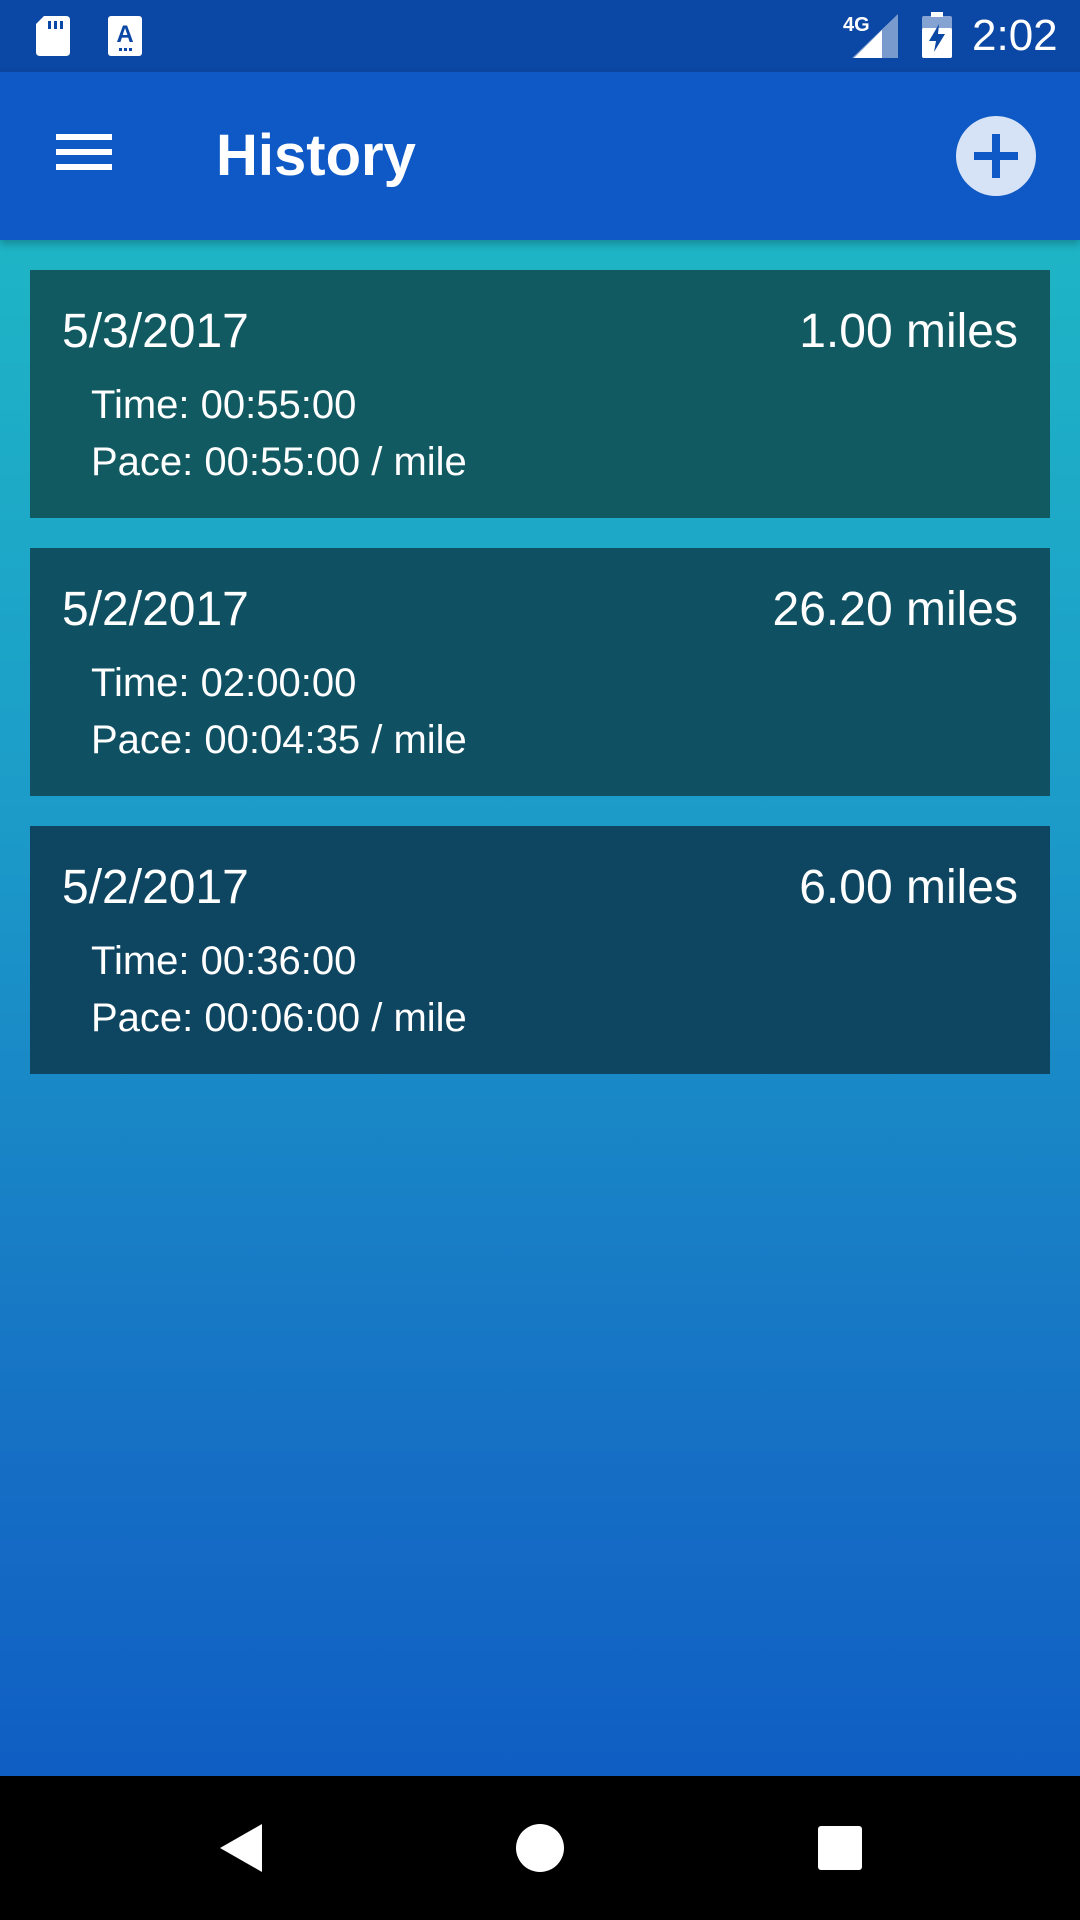 The height and width of the screenshot is (1920, 1080). What do you see at coordinates (279, 462) in the screenshot?
I see `run-pace: Pace: 00:55:00 / mile` at bounding box center [279, 462].